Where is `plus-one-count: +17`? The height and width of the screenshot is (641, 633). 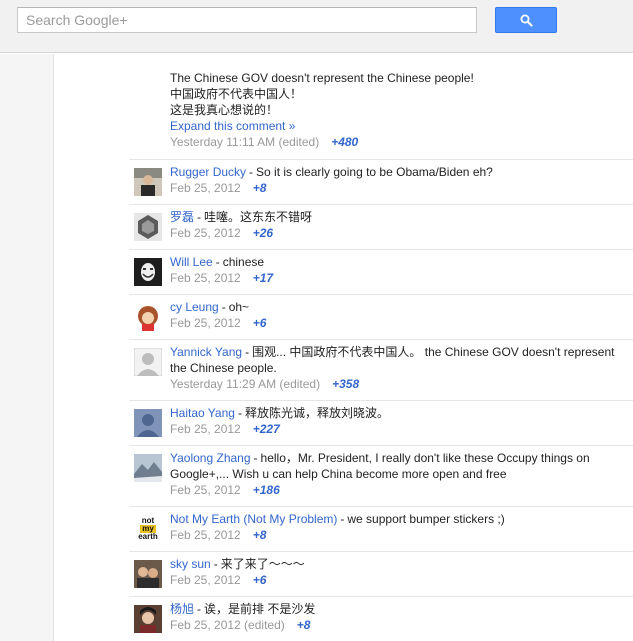
plus-one-count: +17 is located at coordinates (263, 278).